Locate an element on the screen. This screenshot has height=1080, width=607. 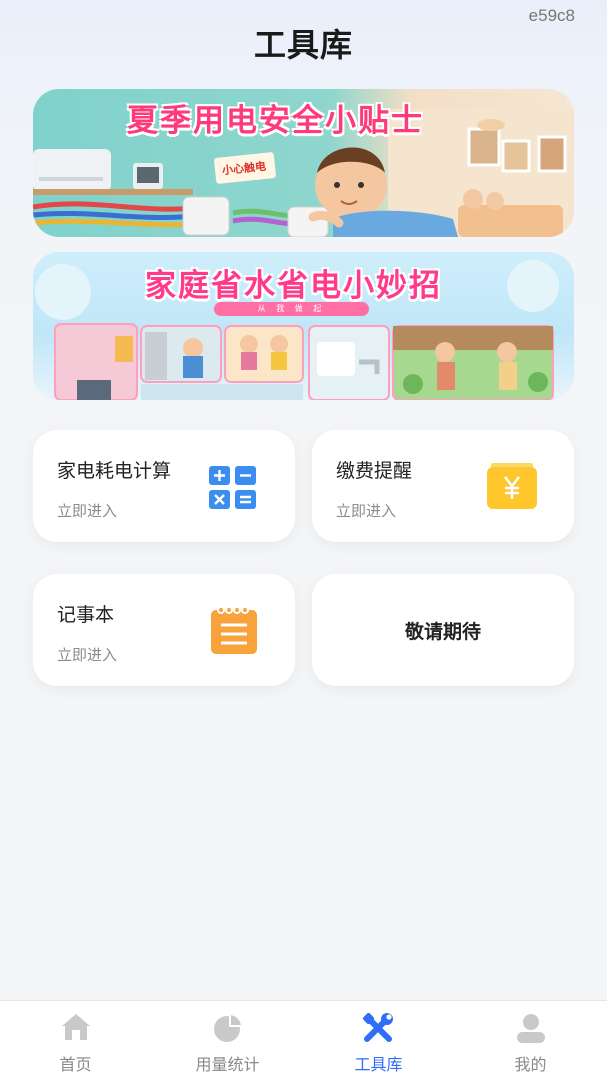
tab-label: 用量统计 is located at coordinates (227, 1064).